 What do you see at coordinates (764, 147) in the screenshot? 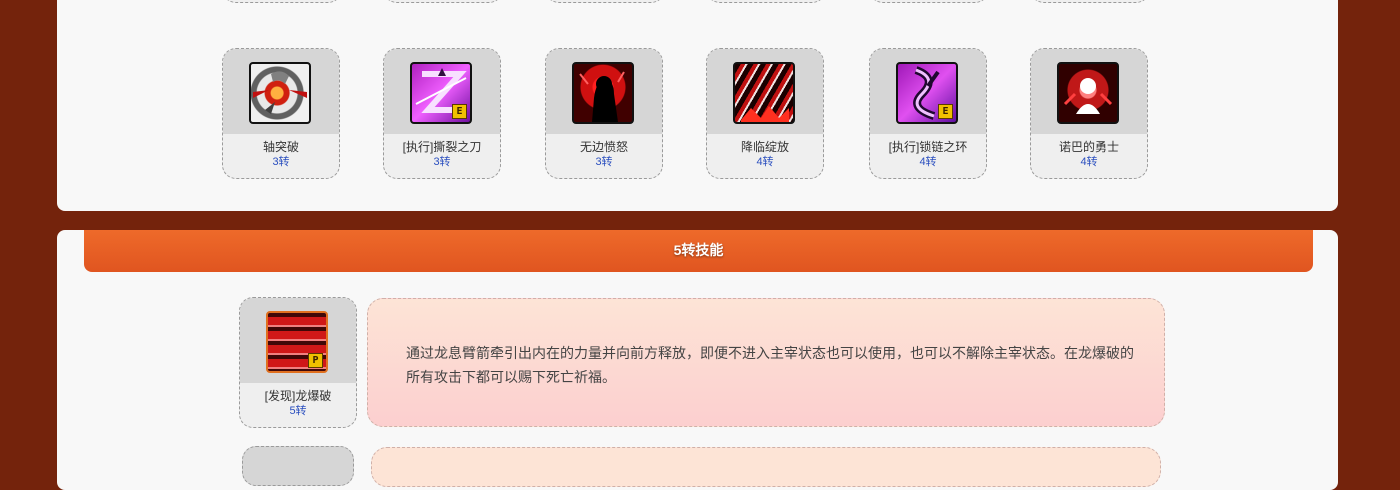
I see `skill-name: 降临绽放` at bounding box center [764, 147].